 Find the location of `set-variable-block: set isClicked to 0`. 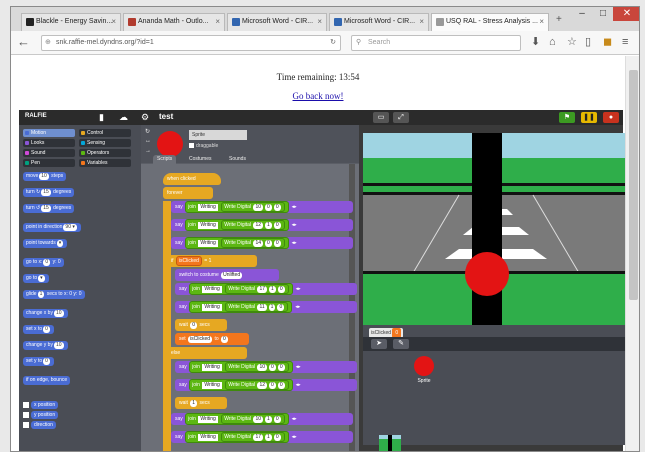

set-variable-block: set isClicked to 0 is located at coordinates (212, 339).